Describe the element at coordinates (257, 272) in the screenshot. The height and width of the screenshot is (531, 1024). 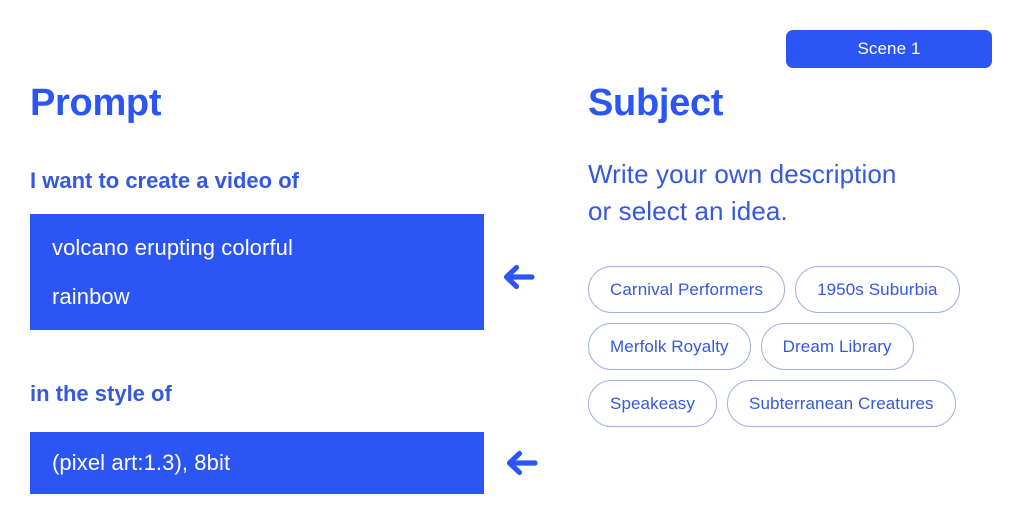
I see `prompt-value-subject: volcano erupting colorful rainbow` at that location.